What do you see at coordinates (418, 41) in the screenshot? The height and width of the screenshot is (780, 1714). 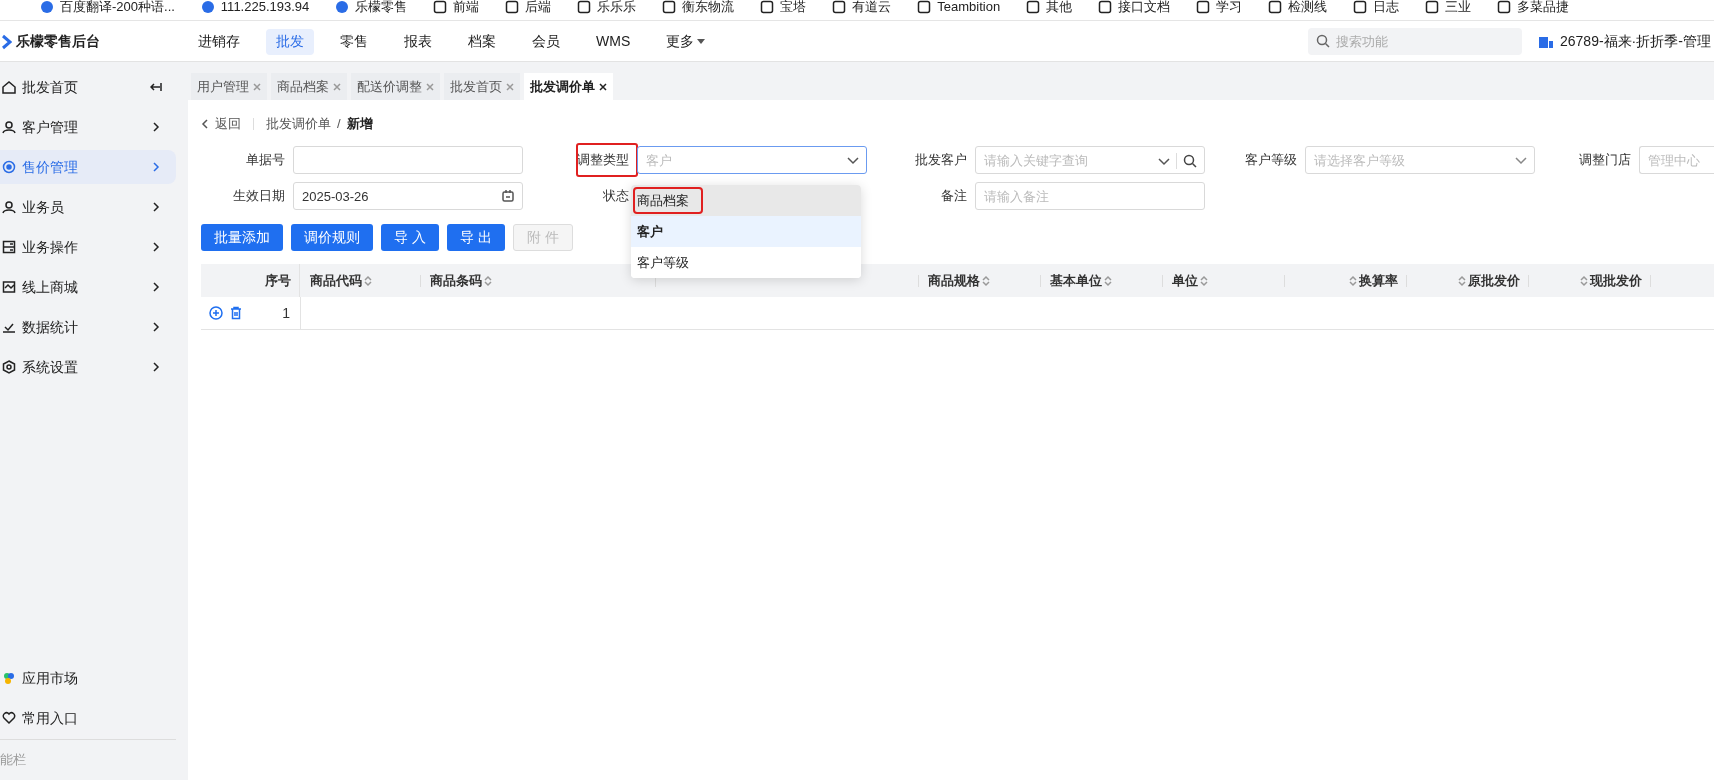 I see `nav-tab: 报表` at bounding box center [418, 41].